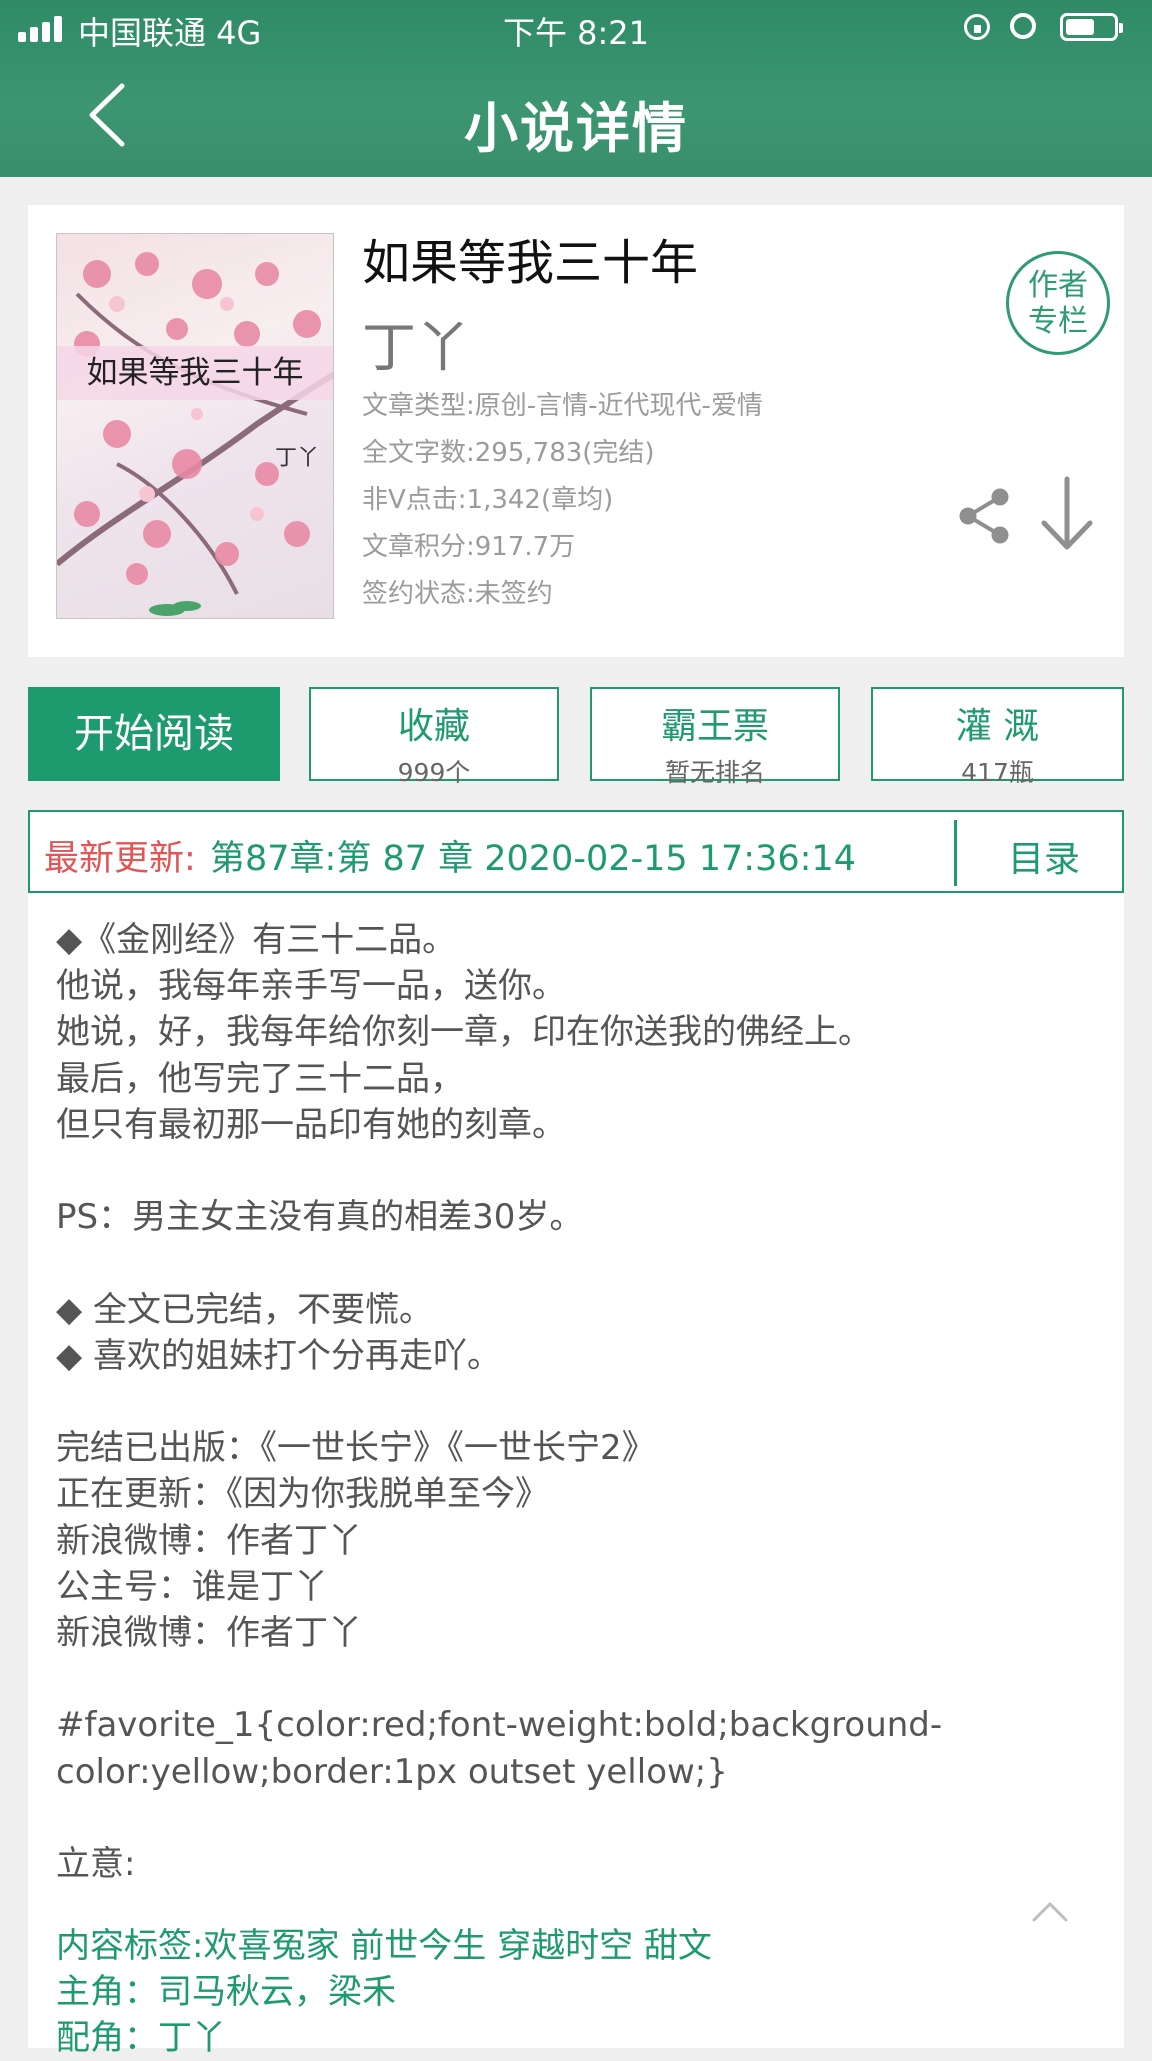  I want to click on action-bar: 开始阅读 收藏 999个 霸王票 暂无排名 灌 溉 417瓶, so click(576, 737).